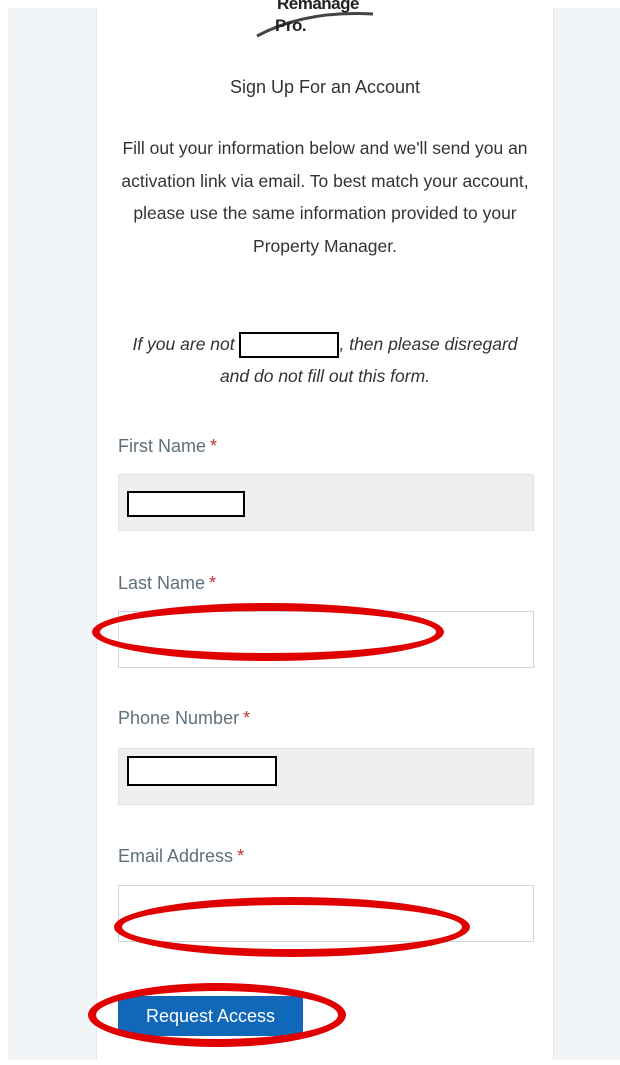  I want to click on first-name-label-text: First Name, so click(162, 446).